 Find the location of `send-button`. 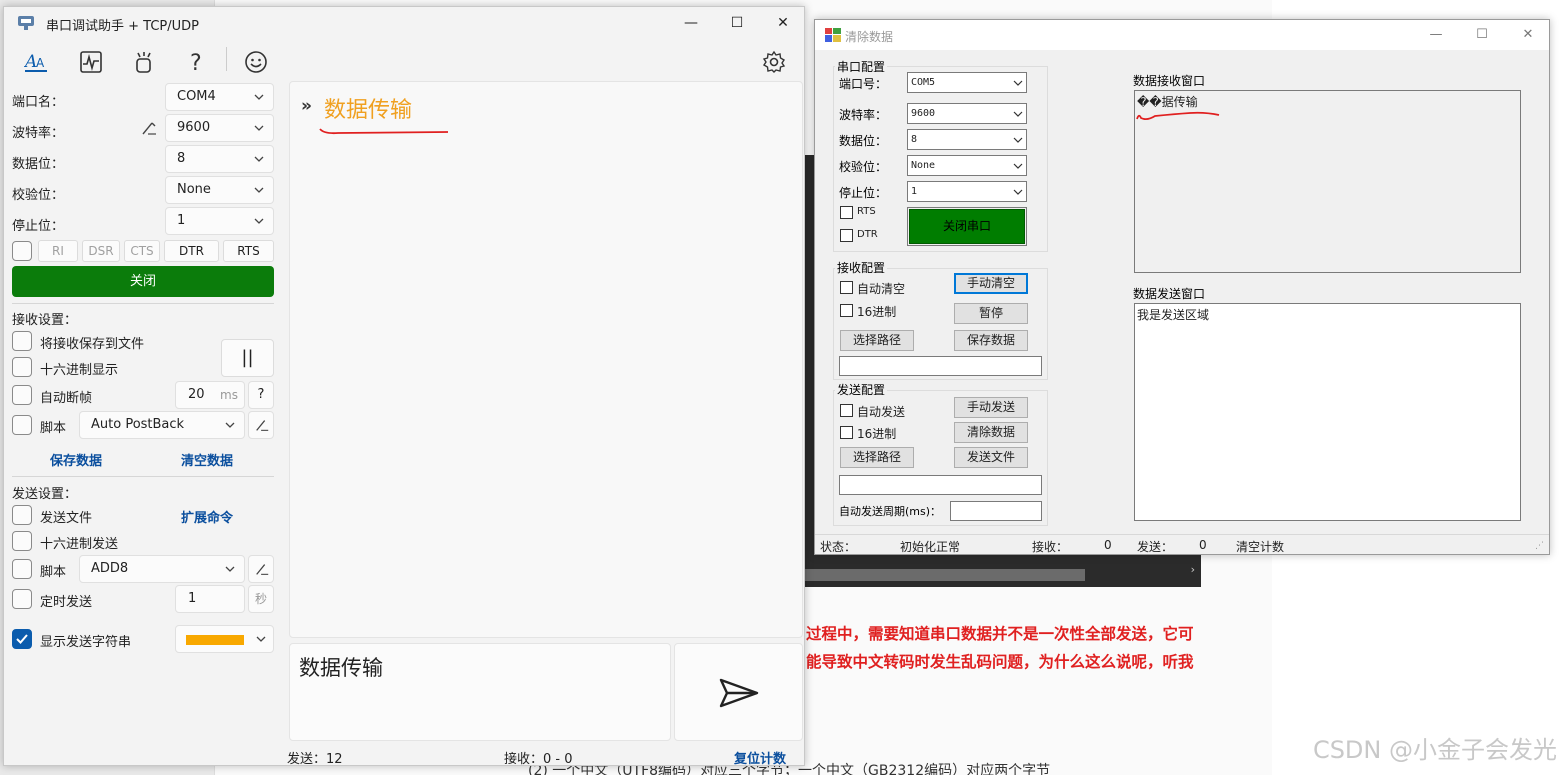

send-button is located at coordinates (738, 692).